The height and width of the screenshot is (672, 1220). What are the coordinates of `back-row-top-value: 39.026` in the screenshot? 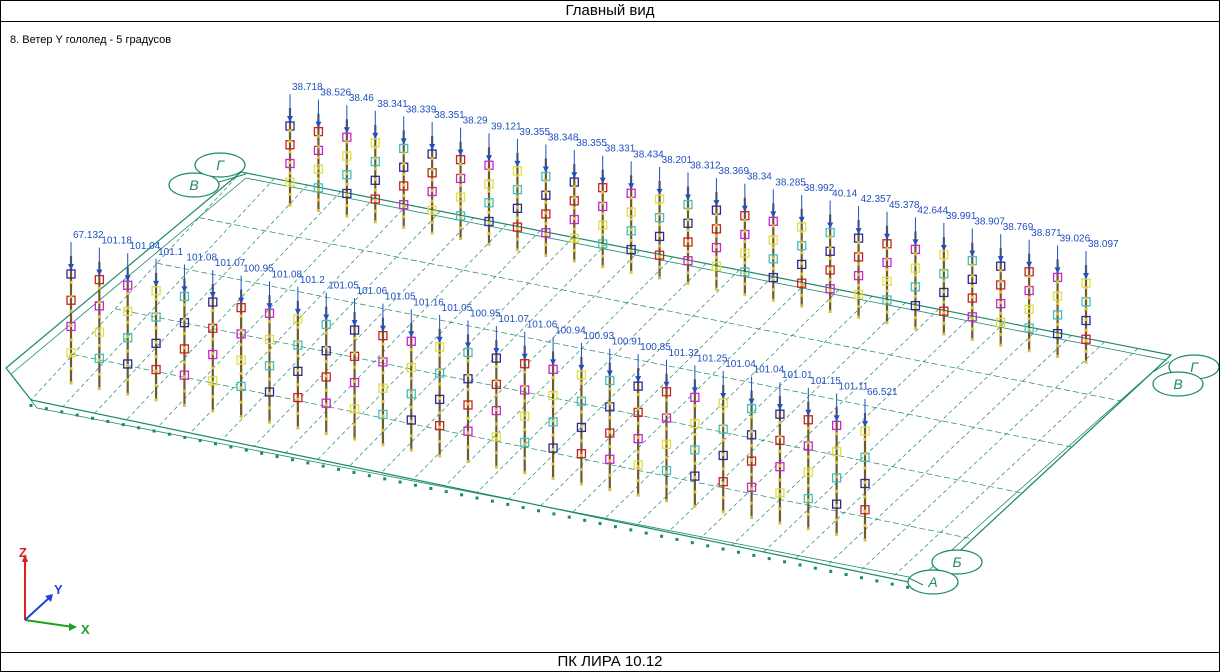 It's located at (1075, 238).